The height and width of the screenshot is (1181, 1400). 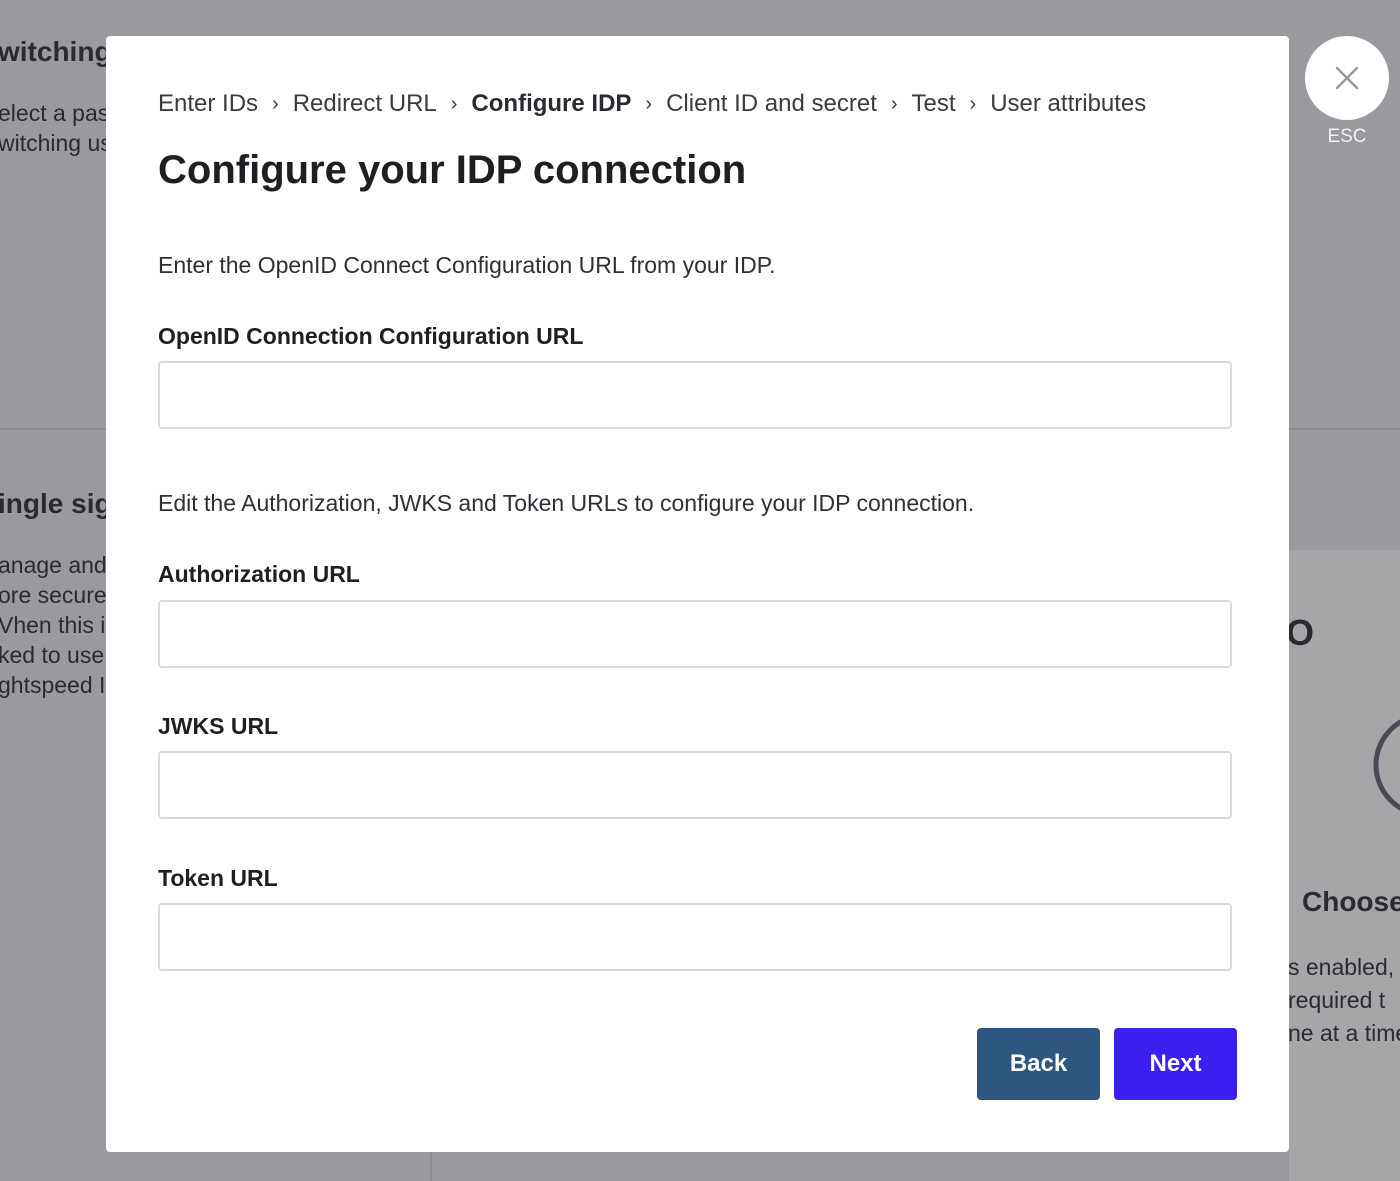 What do you see at coordinates (1038, 1064) in the screenshot?
I see `back-button: Back` at bounding box center [1038, 1064].